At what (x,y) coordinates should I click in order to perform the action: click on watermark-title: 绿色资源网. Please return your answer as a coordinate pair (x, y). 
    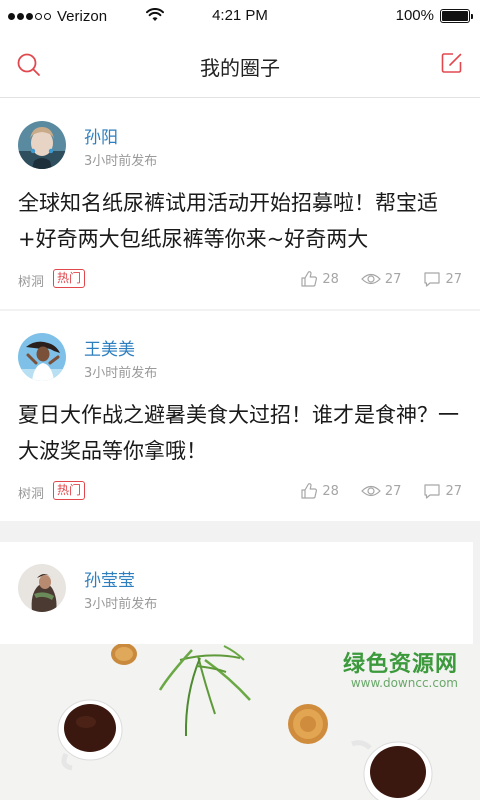
    Looking at the image, I should click on (400, 664).